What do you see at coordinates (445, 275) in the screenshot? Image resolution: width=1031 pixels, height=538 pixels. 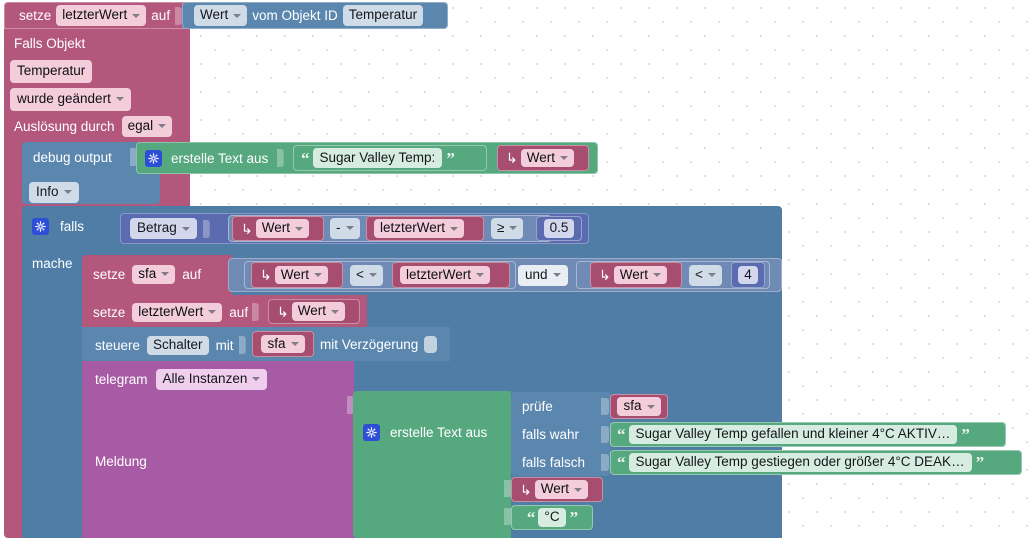 I see `dropdown-variable-letzterwert-2: letzterWert` at bounding box center [445, 275].